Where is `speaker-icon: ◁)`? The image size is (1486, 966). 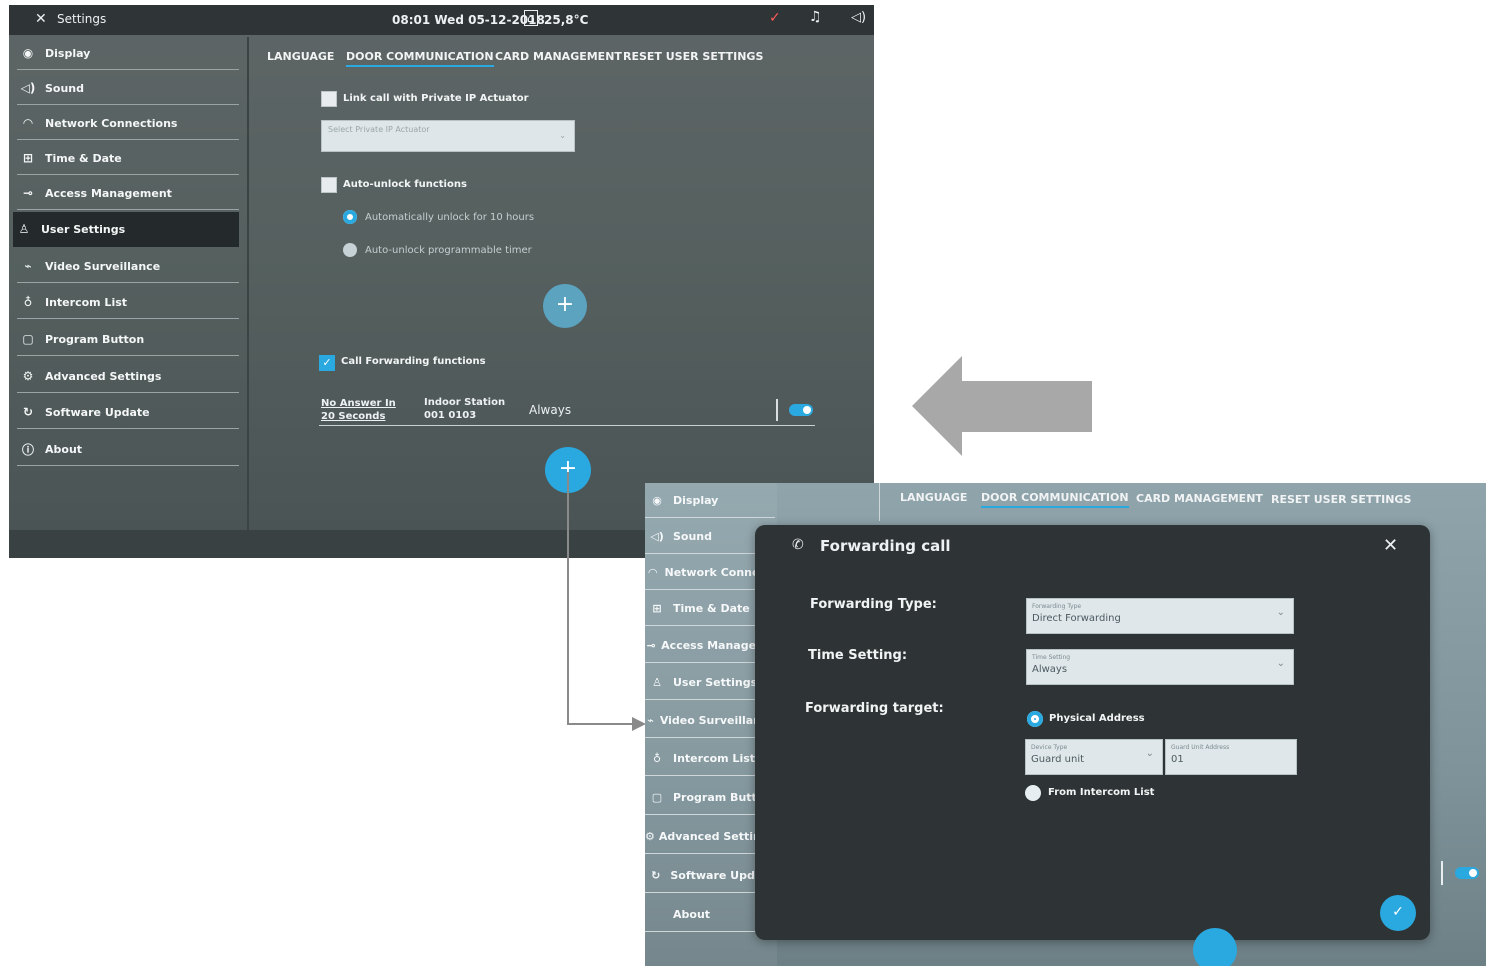
speaker-icon: ◁) is located at coordinates (657, 536).